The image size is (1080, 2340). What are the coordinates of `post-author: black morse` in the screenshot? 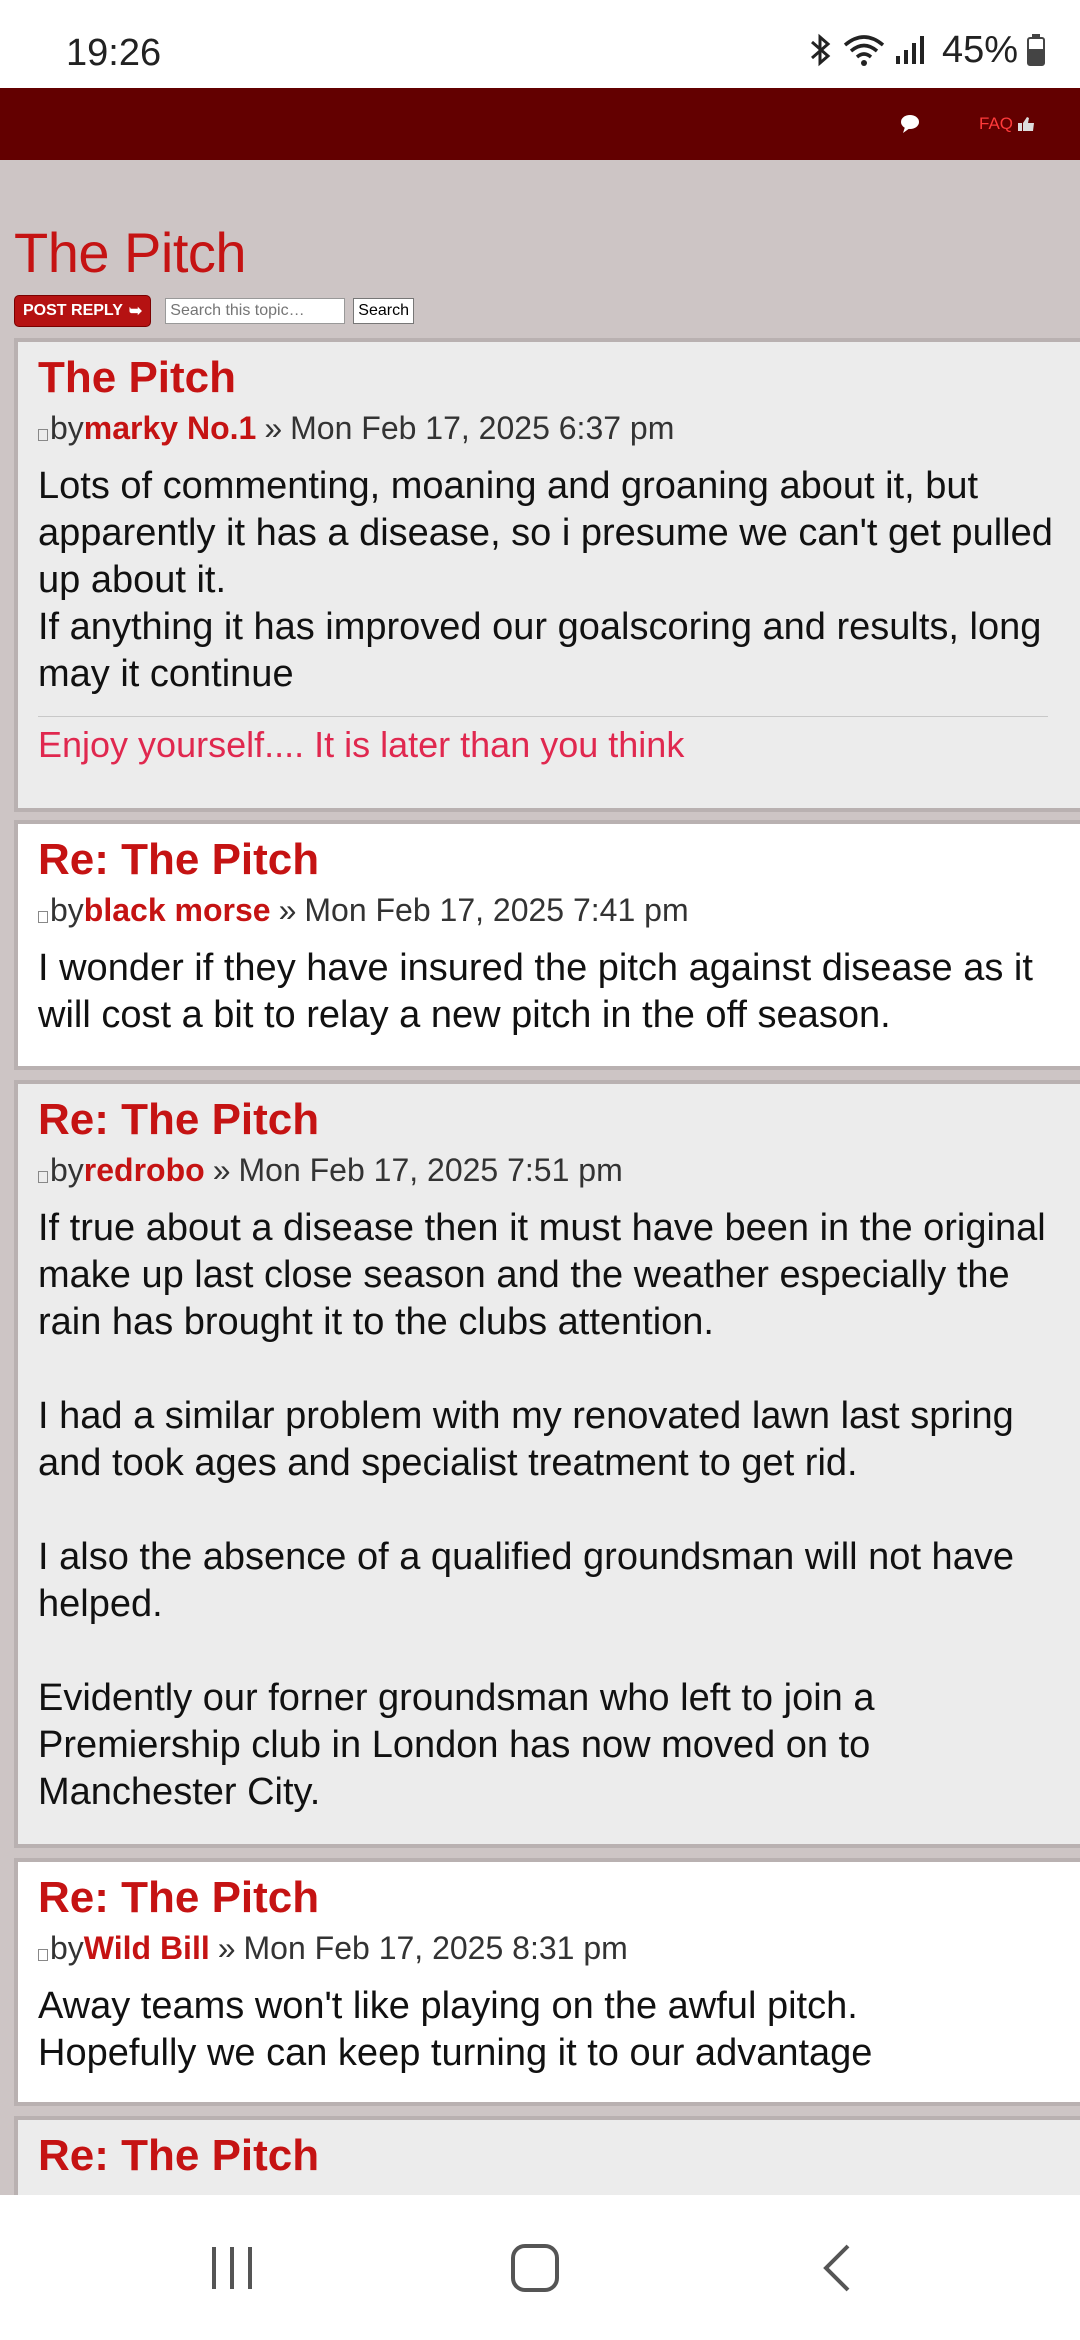 It's located at (177, 910).